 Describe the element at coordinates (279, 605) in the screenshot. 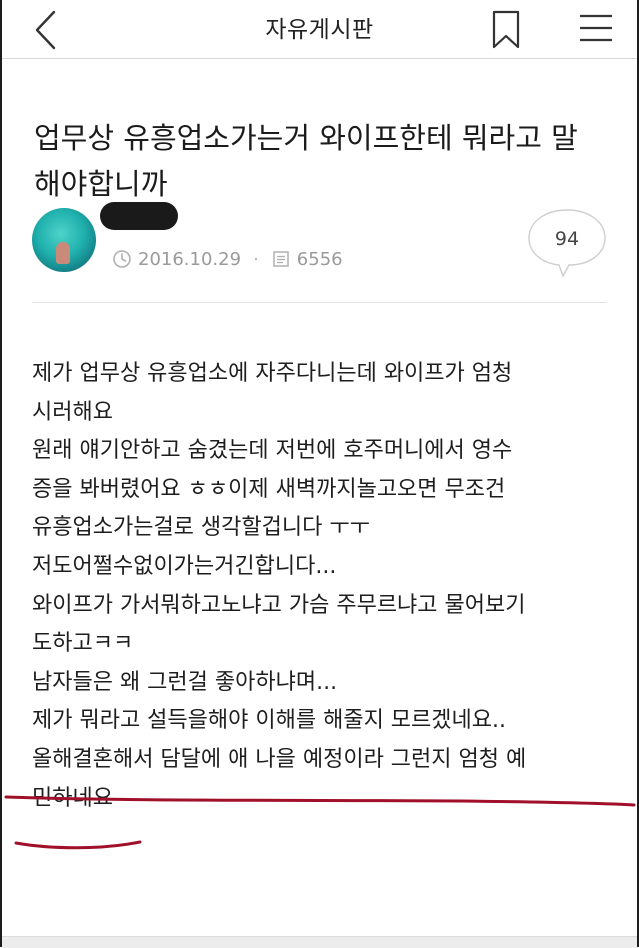

I see `body-line: 와이프가 가서뭐하고노냐고 가슴 주무르냐고 물어보기` at that location.